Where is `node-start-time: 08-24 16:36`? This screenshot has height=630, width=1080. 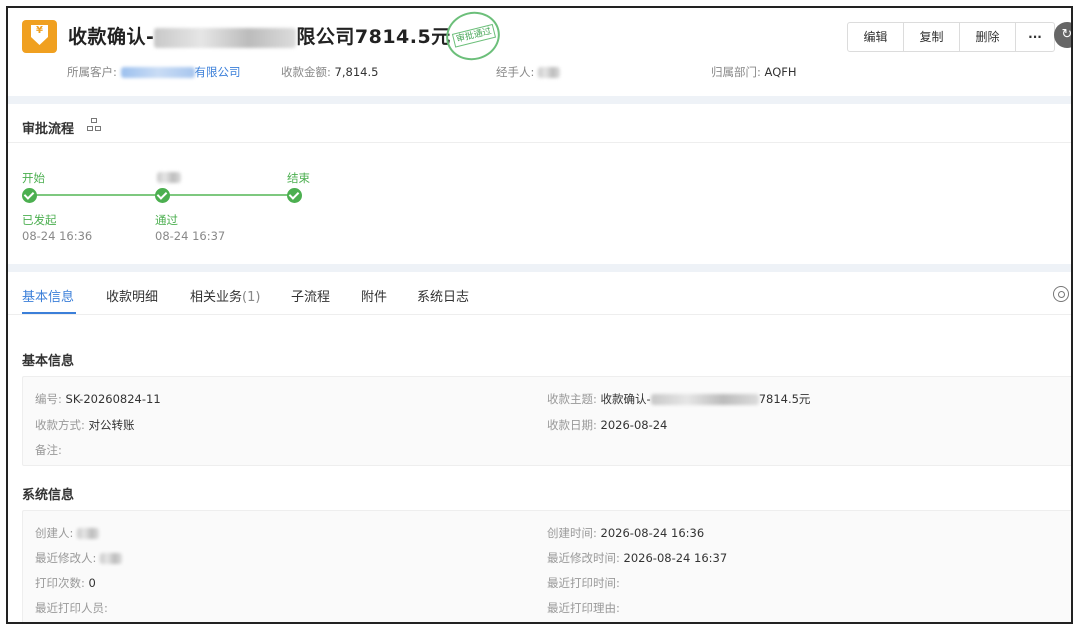 node-start-time: 08-24 16:36 is located at coordinates (57, 236).